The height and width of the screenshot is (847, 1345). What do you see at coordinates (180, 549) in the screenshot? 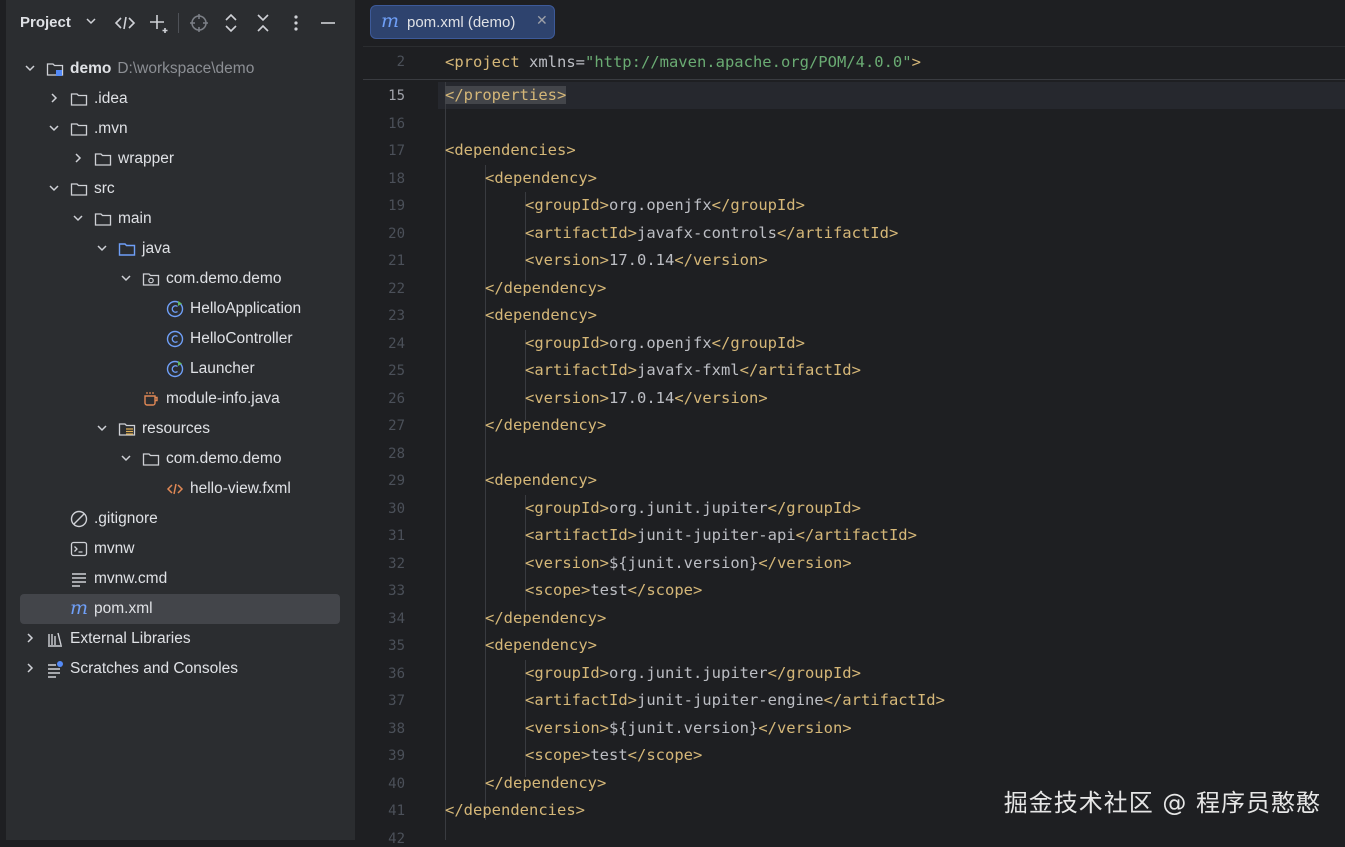
I see `tree-item-mvnw: mvnw` at bounding box center [180, 549].